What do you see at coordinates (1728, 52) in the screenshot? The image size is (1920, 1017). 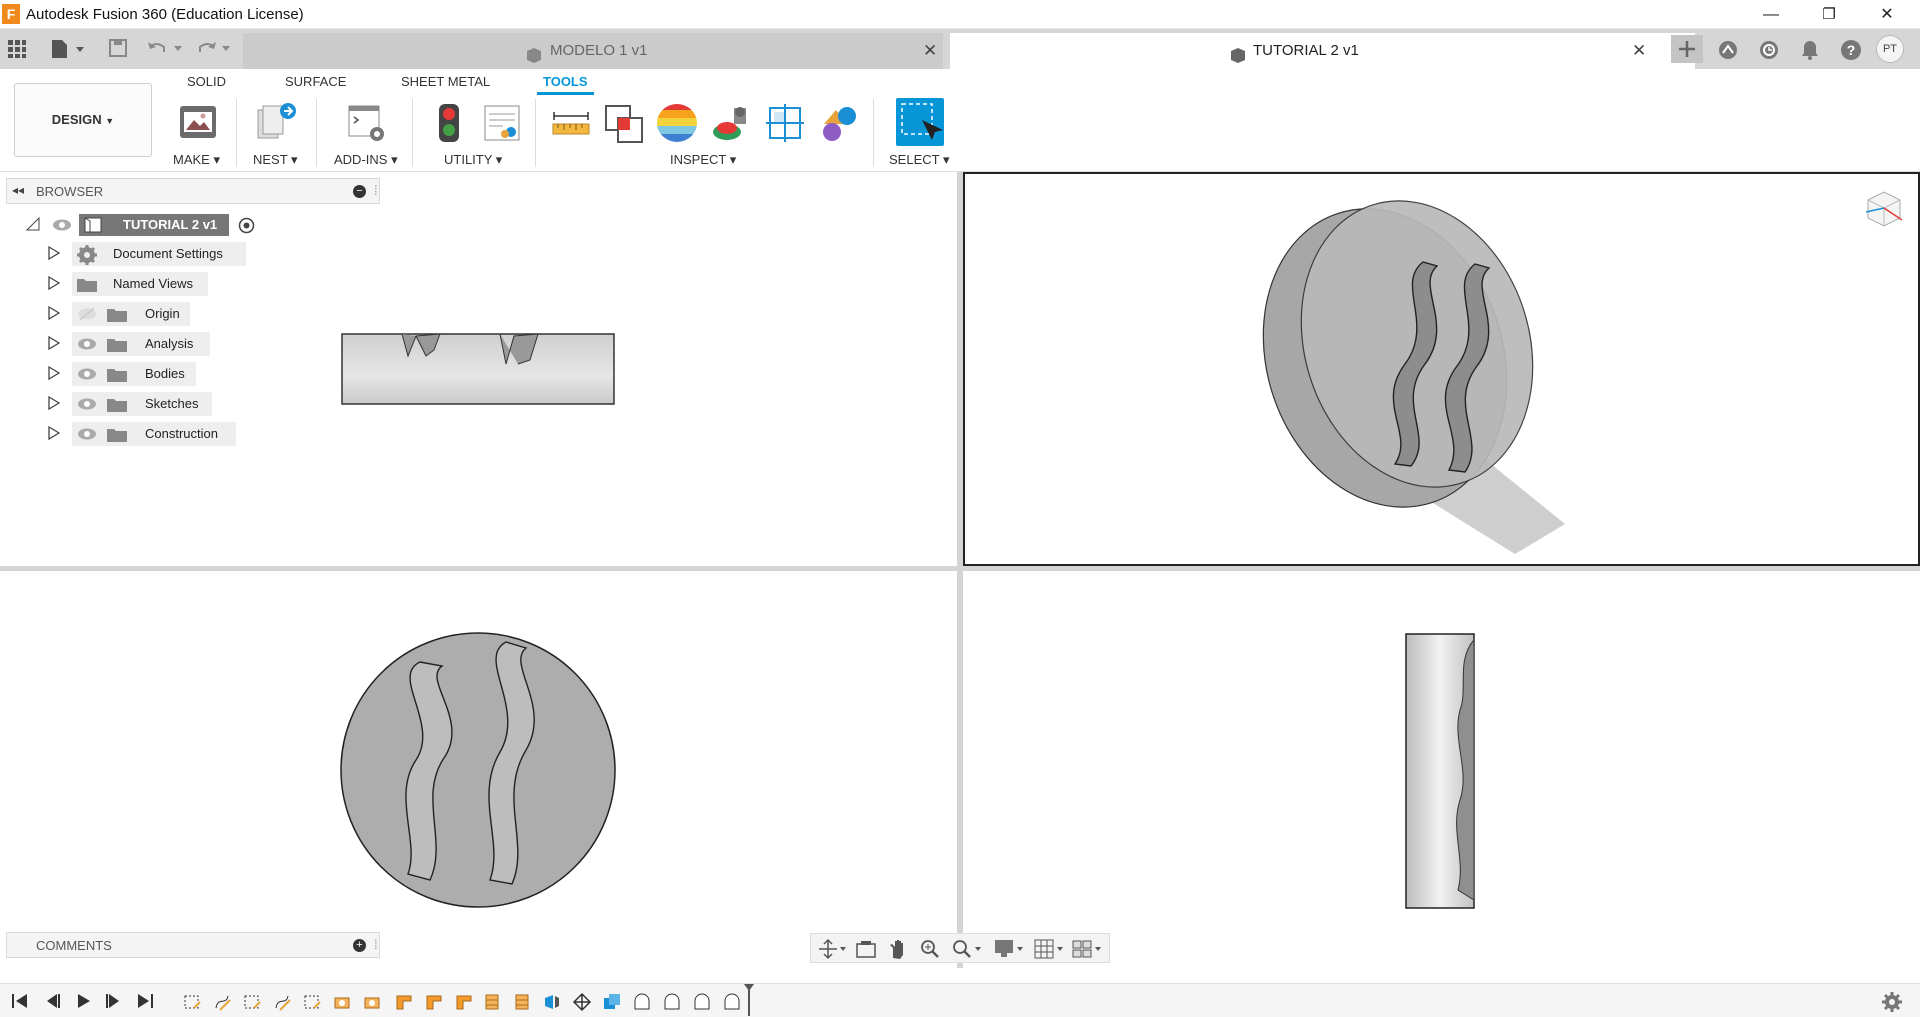 I see `extensions-icon` at bounding box center [1728, 52].